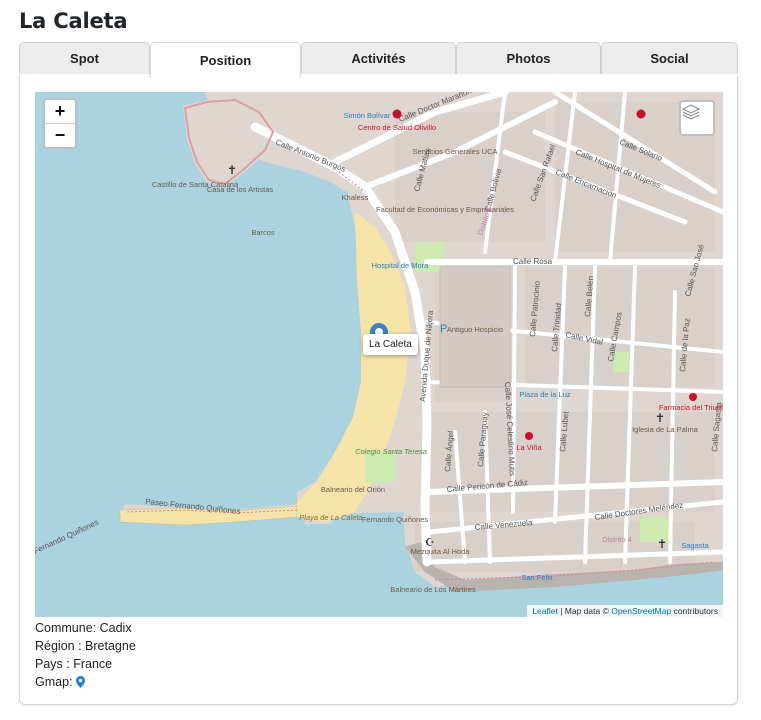 The image size is (761, 720). Describe the element at coordinates (694, 611) in the screenshot. I see `attribution-suffix: contributors` at that location.